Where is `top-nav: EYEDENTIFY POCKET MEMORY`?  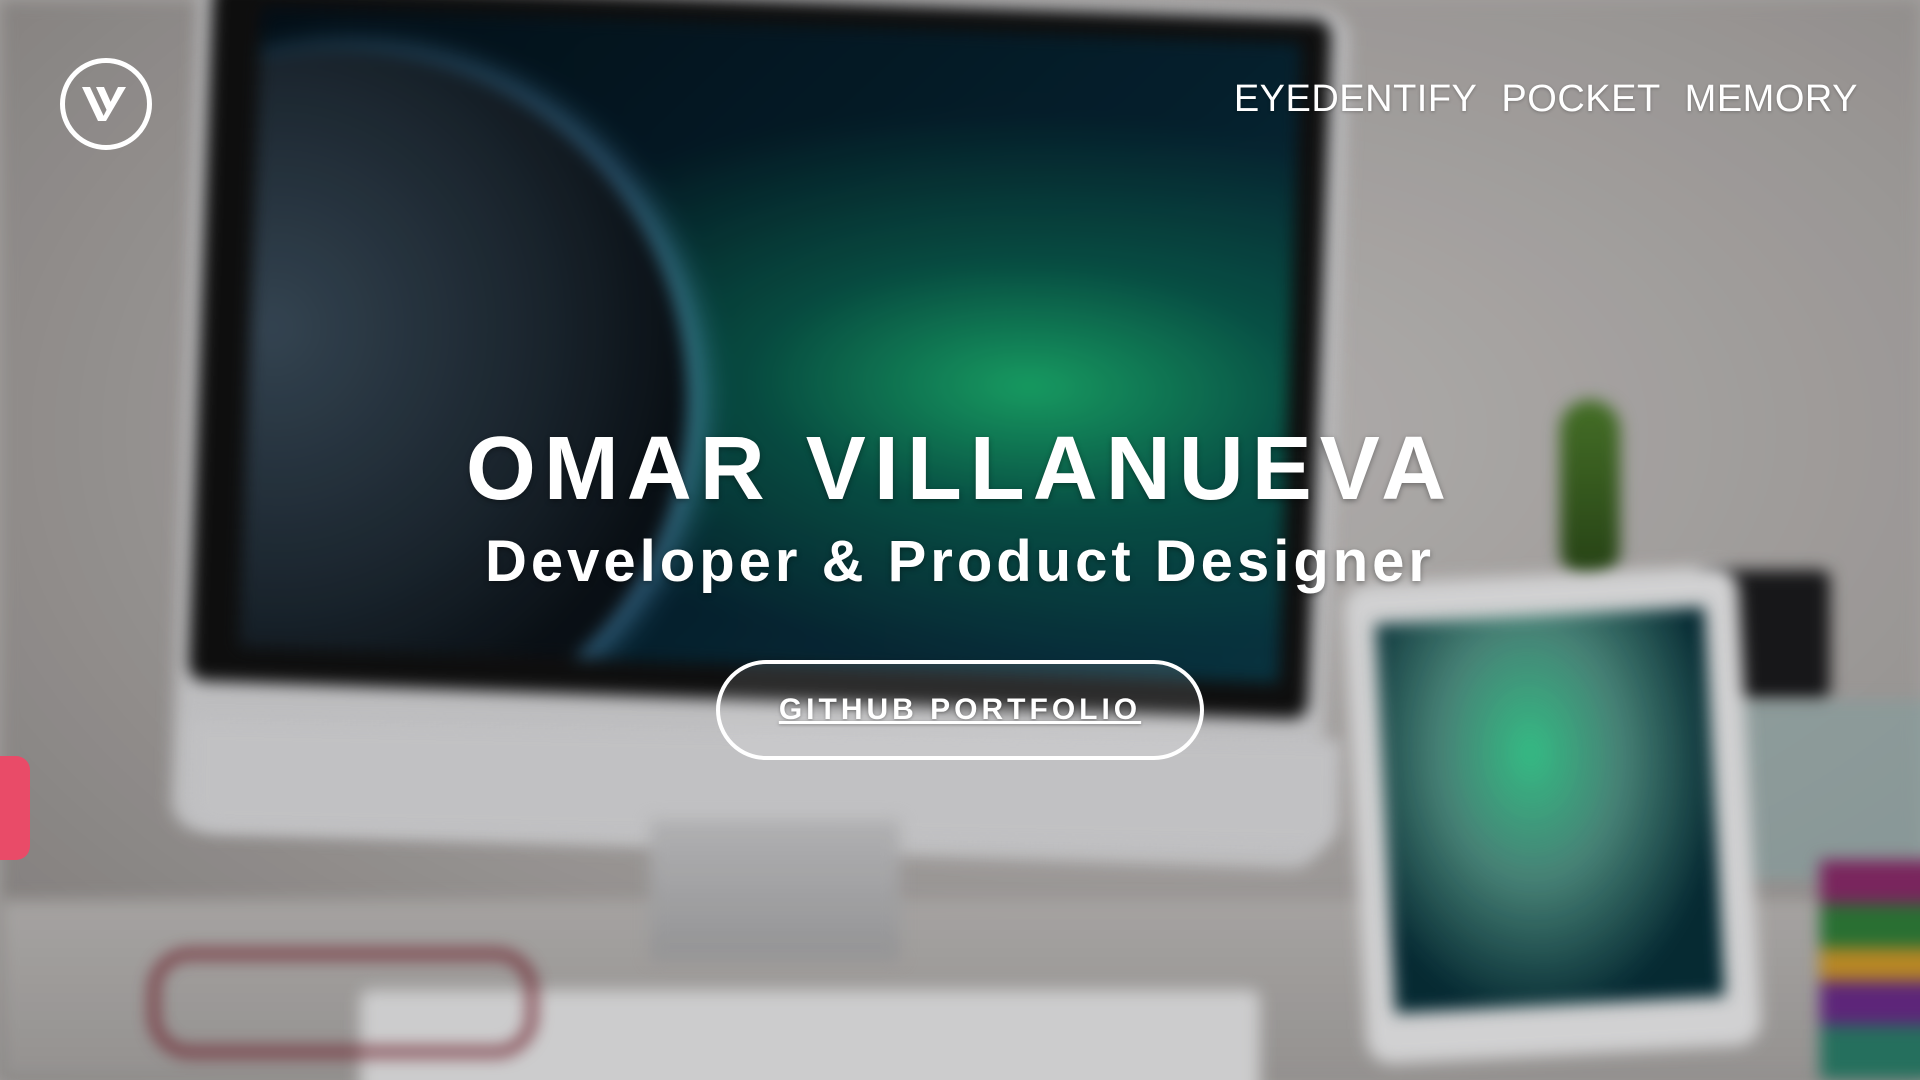 top-nav: EYEDENTIFY POCKET MEMORY is located at coordinates (1546, 99).